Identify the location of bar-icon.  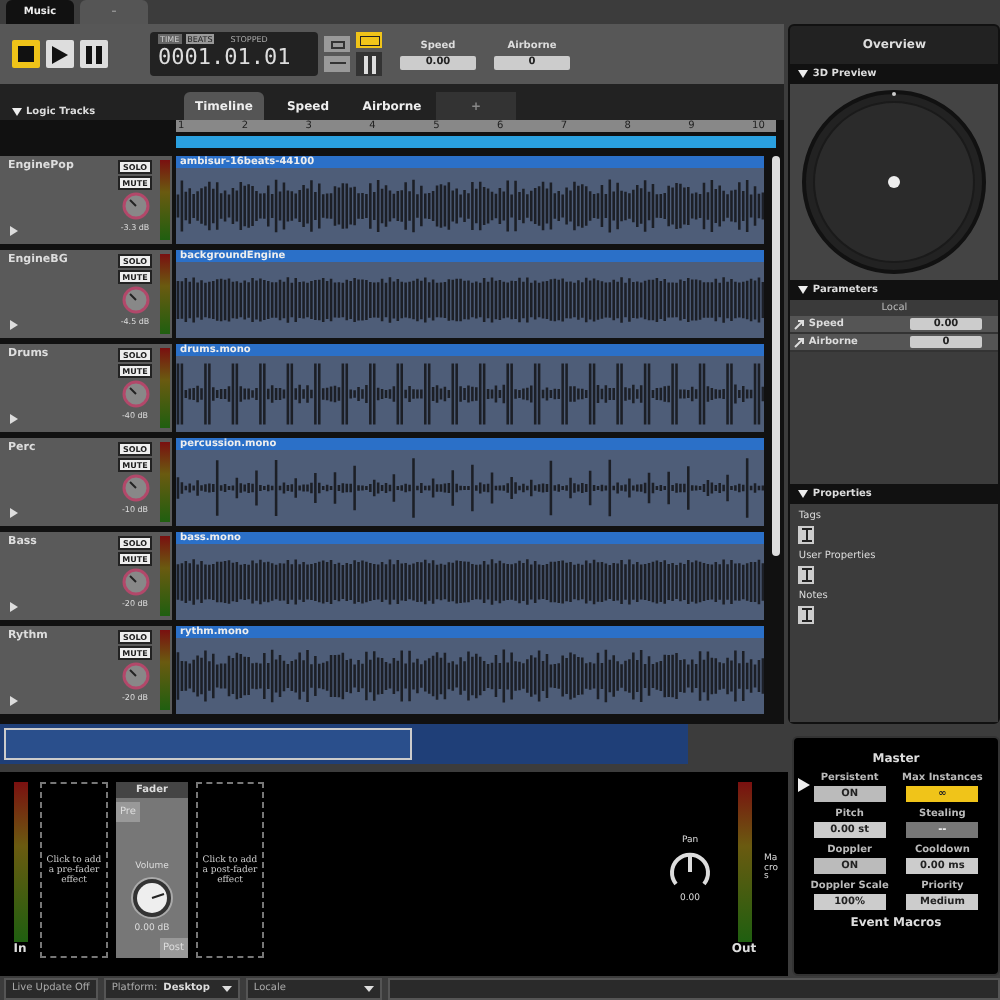
(369, 40).